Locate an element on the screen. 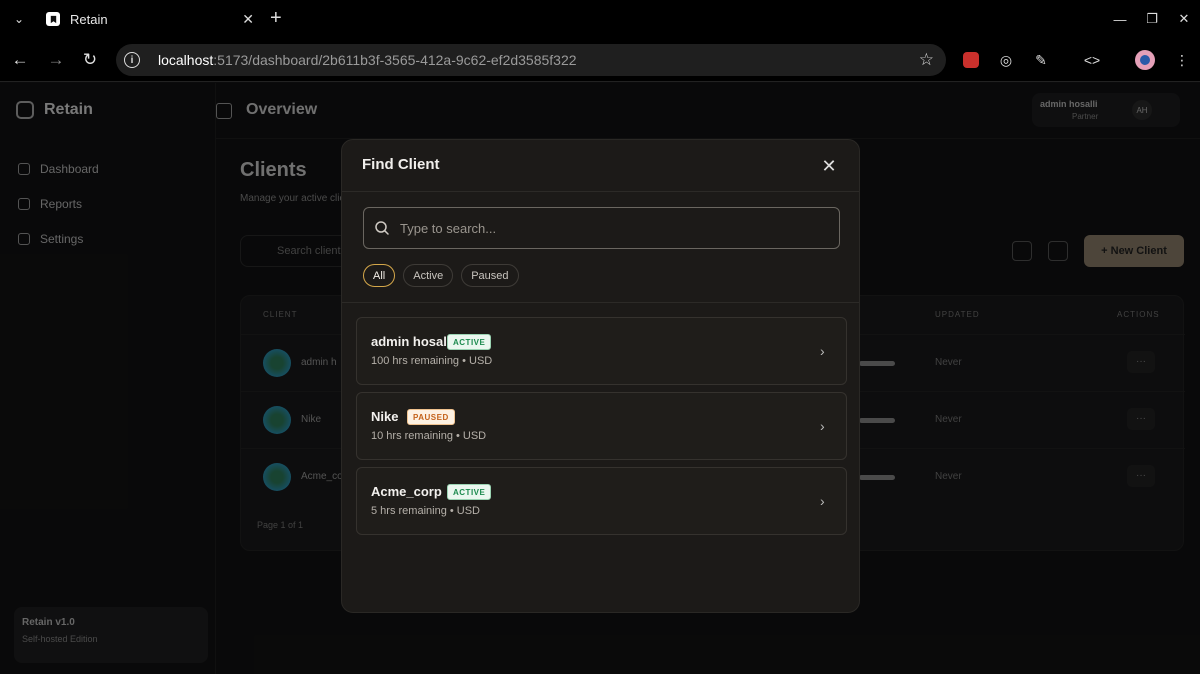 The height and width of the screenshot is (674, 1200). client-name: admin hosalli is located at coordinates (413, 341).